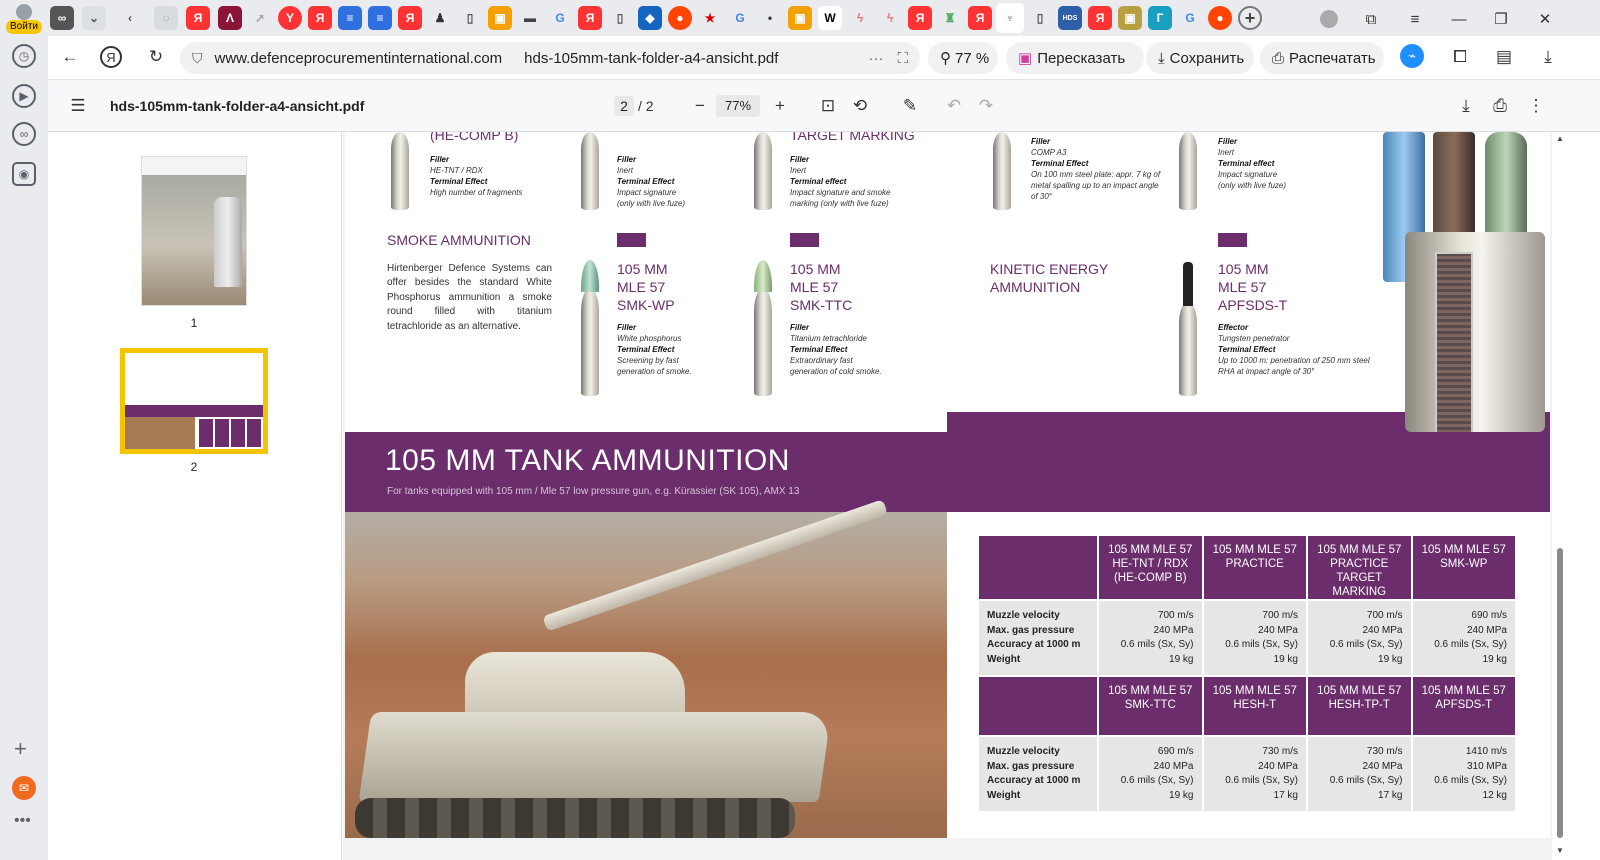 The height and width of the screenshot is (860, 1600). I want to click on print-button: ⎙ Распечатать, so click(1322, 58).